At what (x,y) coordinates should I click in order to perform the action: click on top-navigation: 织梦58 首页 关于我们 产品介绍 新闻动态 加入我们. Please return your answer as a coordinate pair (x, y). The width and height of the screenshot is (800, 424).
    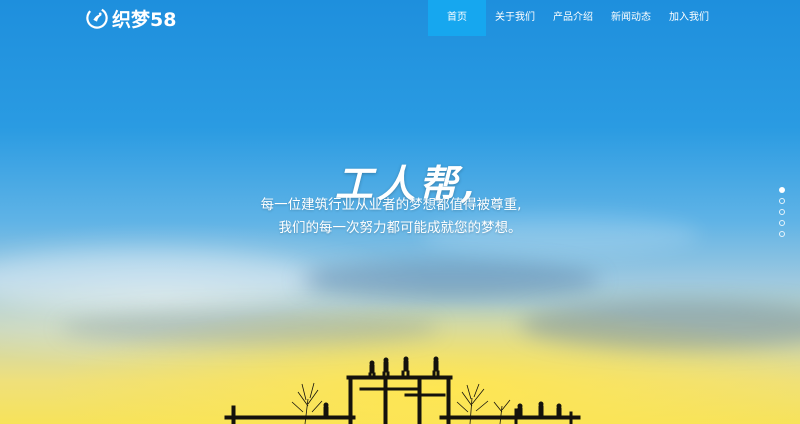
    Looking at the image, I should click on (400, 18).